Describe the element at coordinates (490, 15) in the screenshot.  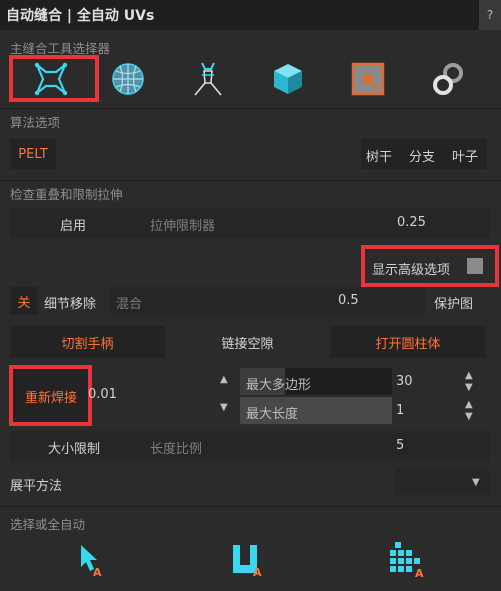
I see `help-button: ?` at that location.